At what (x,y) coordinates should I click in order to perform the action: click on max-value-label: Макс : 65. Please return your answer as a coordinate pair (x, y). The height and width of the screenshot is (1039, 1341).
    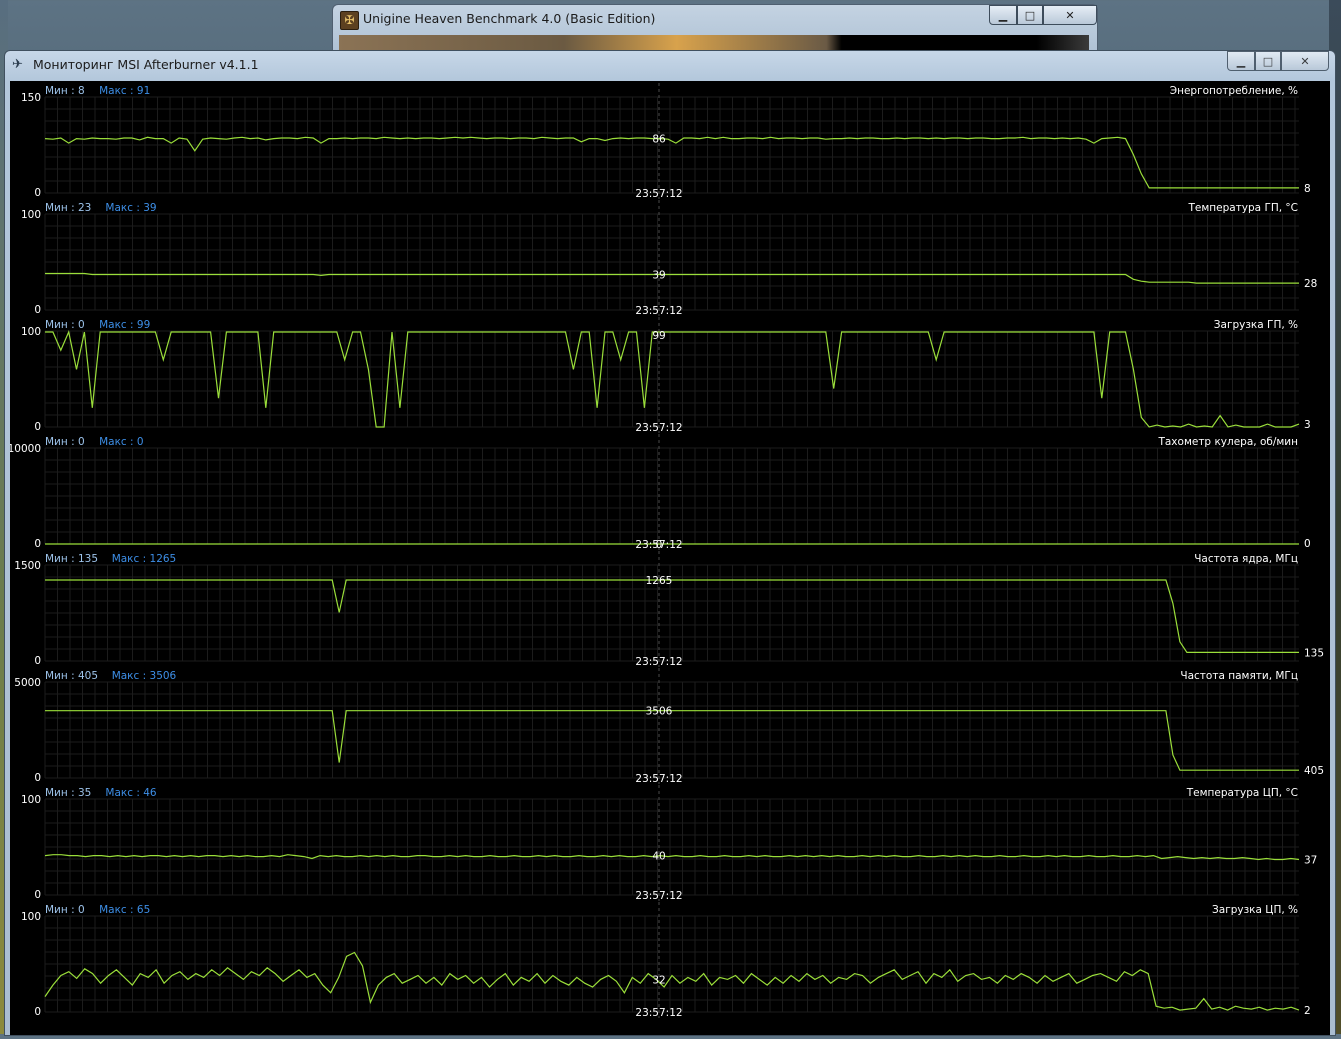
    Looking at the image, I should click on (124, 910).